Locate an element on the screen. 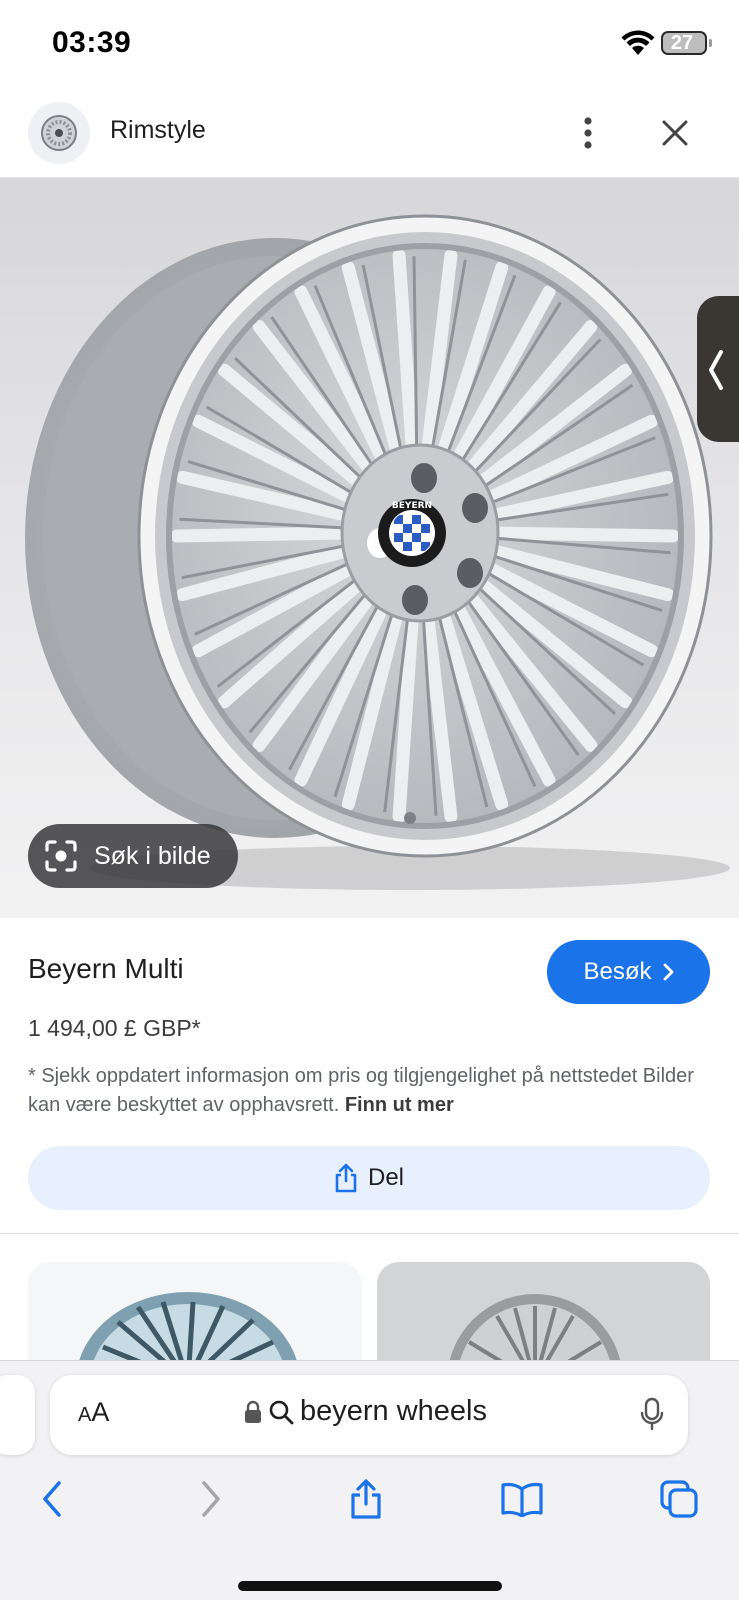  source-name: Rimstyle is located at coordinates (158, 130).